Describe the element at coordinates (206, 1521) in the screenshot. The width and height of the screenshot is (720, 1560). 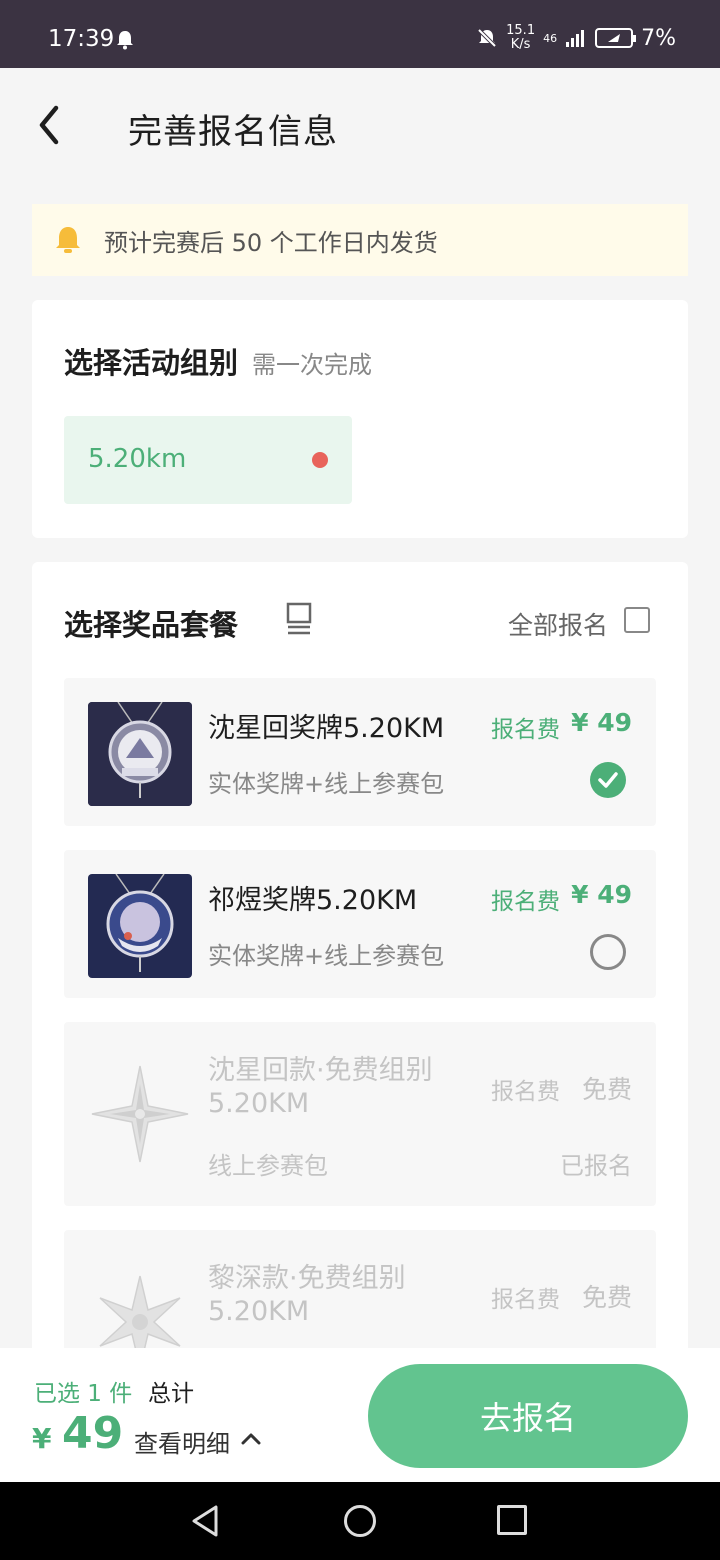
I see `nav-back-icon` at that location.